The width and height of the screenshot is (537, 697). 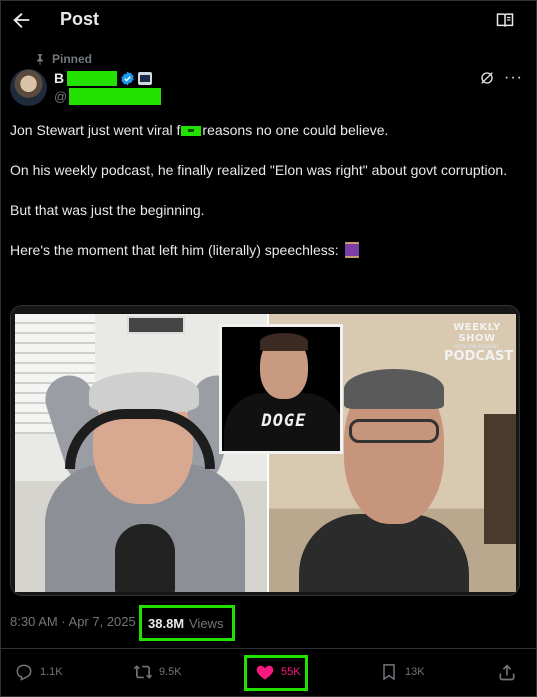 What do you see at coordinates (127, 78) in the screenshot?
I see `verified-badge-icon` at bounding box center [127, 78].